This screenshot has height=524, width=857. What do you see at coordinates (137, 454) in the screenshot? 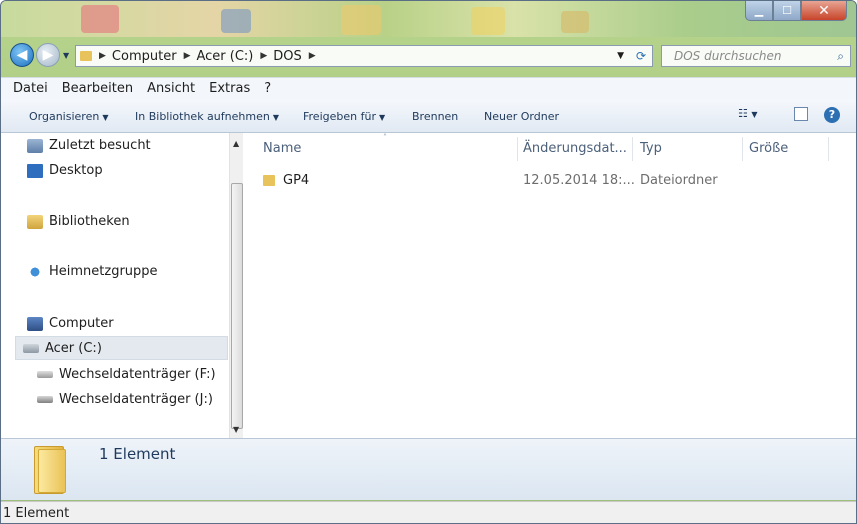
I see `details-item-count: 1 Element` at bounding box center [137, 454].